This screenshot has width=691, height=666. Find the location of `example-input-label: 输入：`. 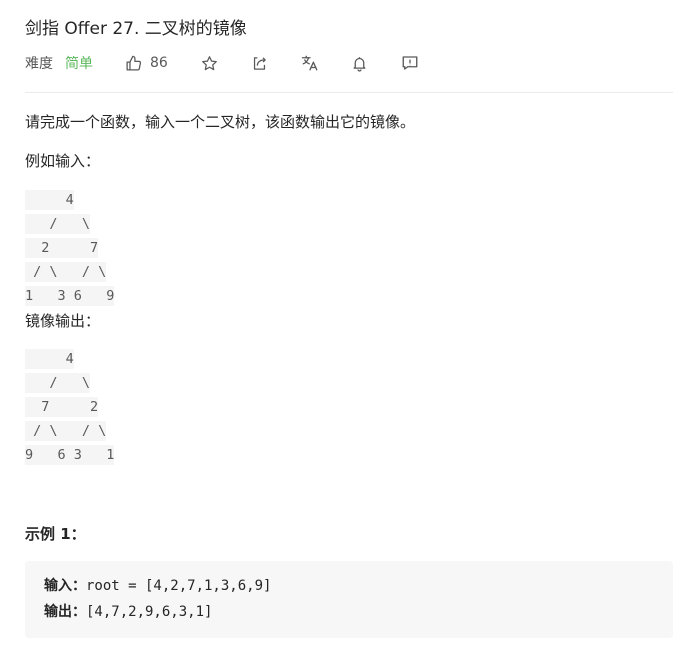

example-input-label: 输入： is located at coordinates (65, 586).